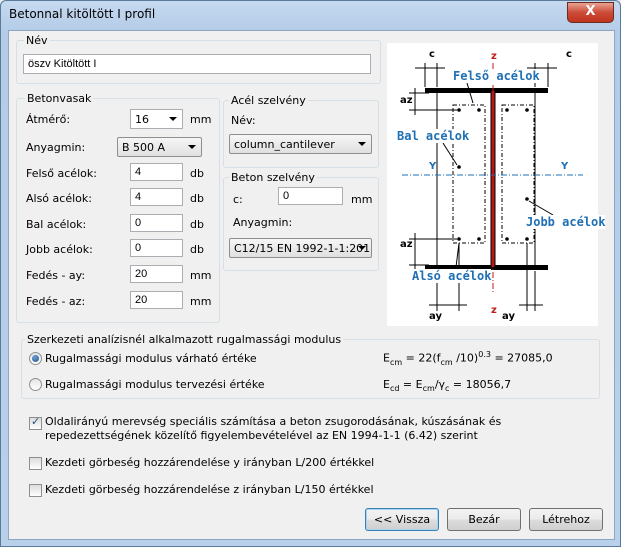 This screenshot has width=621, height=547. I want to click on axis-y-right: Y, so click(565, 166).